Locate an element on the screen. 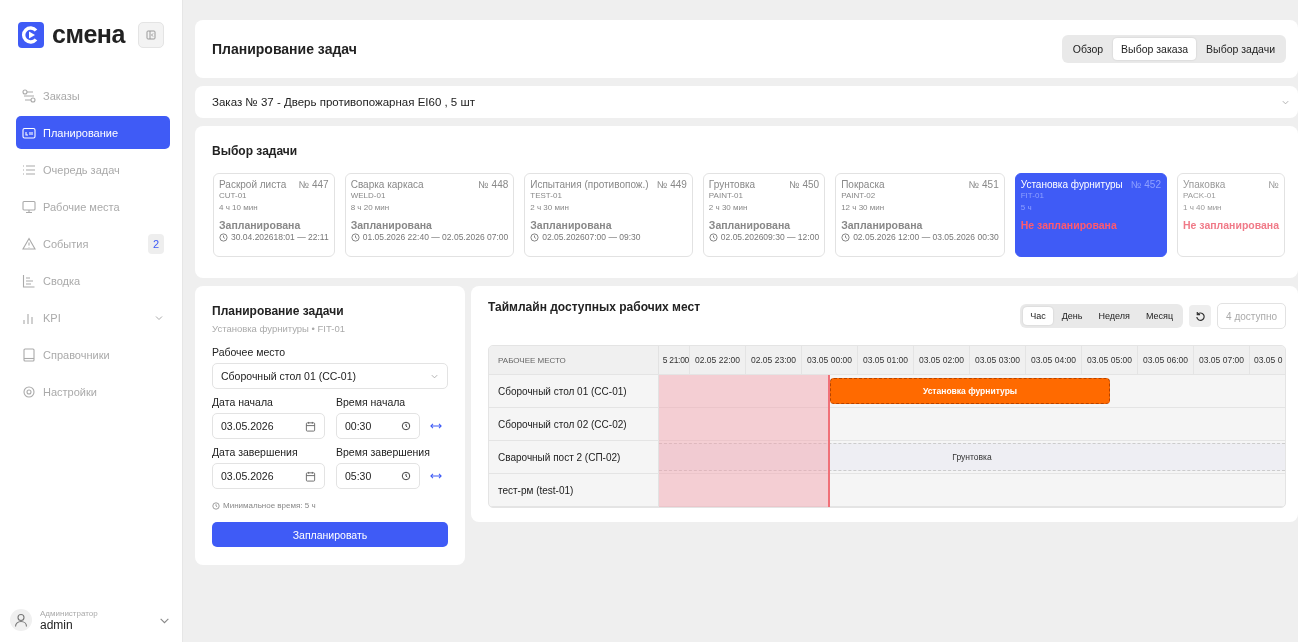 The height and width of the screenshot is (642, 1298). task-name: Испытания (противопож.) is located at coordinates (589, 184).